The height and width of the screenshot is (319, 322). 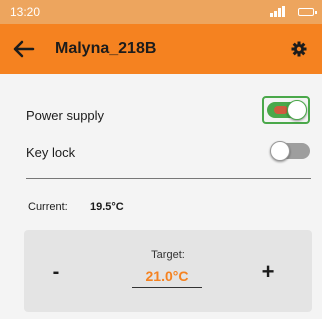 I want to click on settings-button, so click(x=299, y=49).